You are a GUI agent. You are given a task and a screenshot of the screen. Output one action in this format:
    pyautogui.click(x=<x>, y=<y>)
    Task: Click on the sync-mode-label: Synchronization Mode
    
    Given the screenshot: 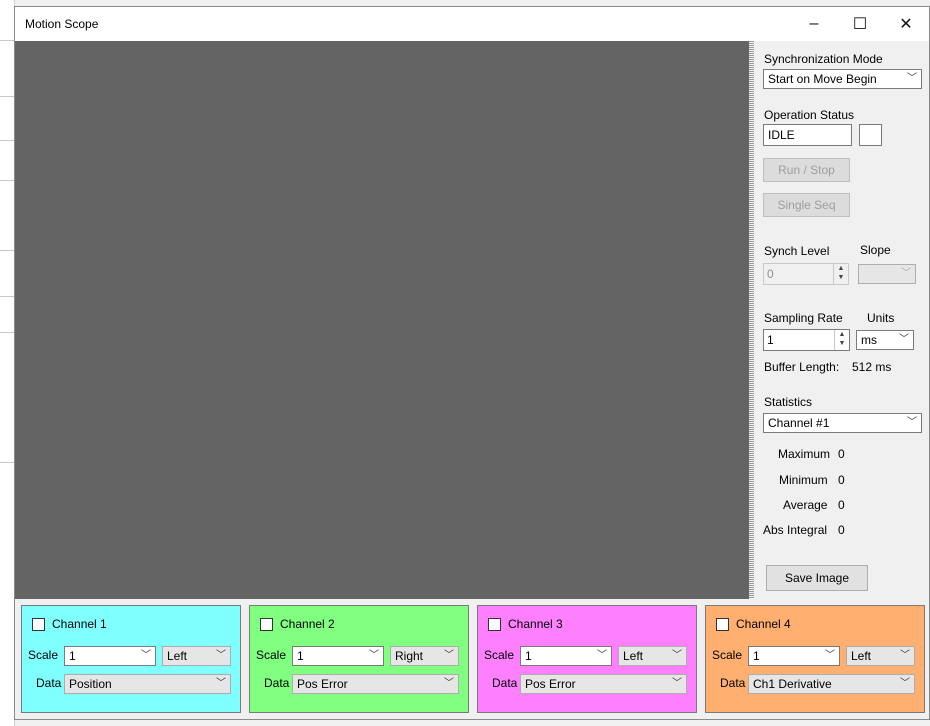 What is the action you would take?
    pyautogui.click(x=823, y=59)
    